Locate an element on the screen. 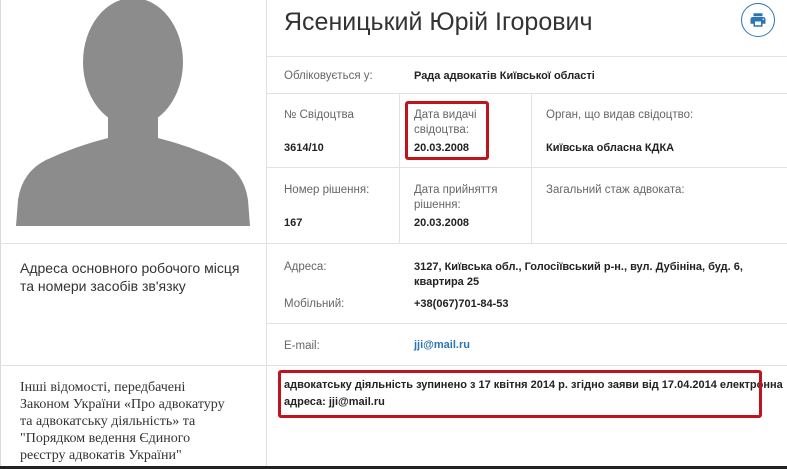 Image resolution: width=787 pixels, height=469 pixels. email-label: E-mail: is located at coordinates (302, 346).